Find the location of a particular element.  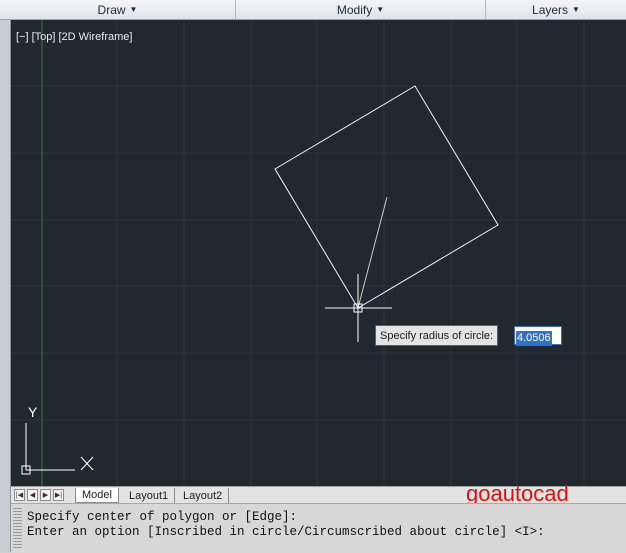

dynamic-input-field: 4.0506 is located at coordinates (538, 336).